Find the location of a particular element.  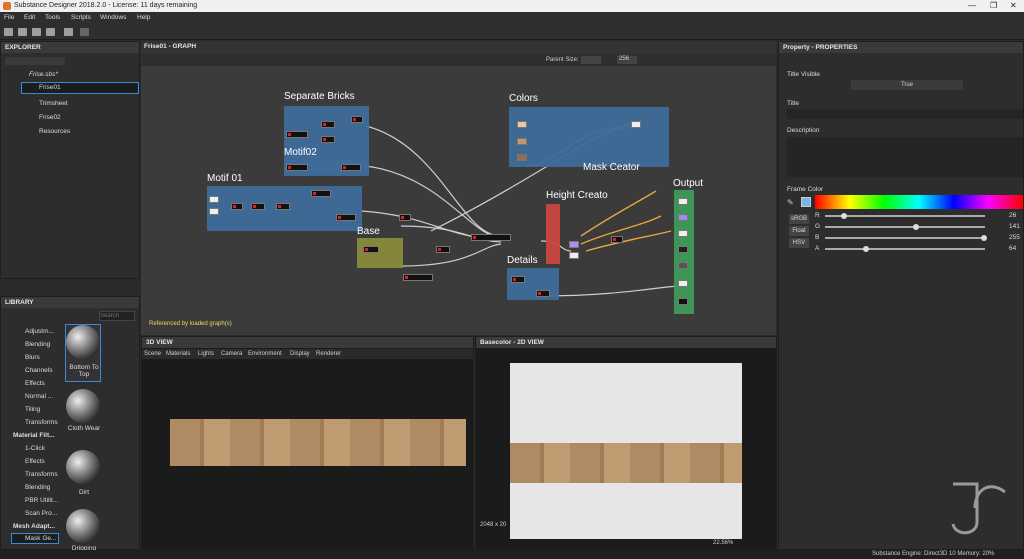

lib-cat-blurs: Blurs is located at coordinates (32, 357).